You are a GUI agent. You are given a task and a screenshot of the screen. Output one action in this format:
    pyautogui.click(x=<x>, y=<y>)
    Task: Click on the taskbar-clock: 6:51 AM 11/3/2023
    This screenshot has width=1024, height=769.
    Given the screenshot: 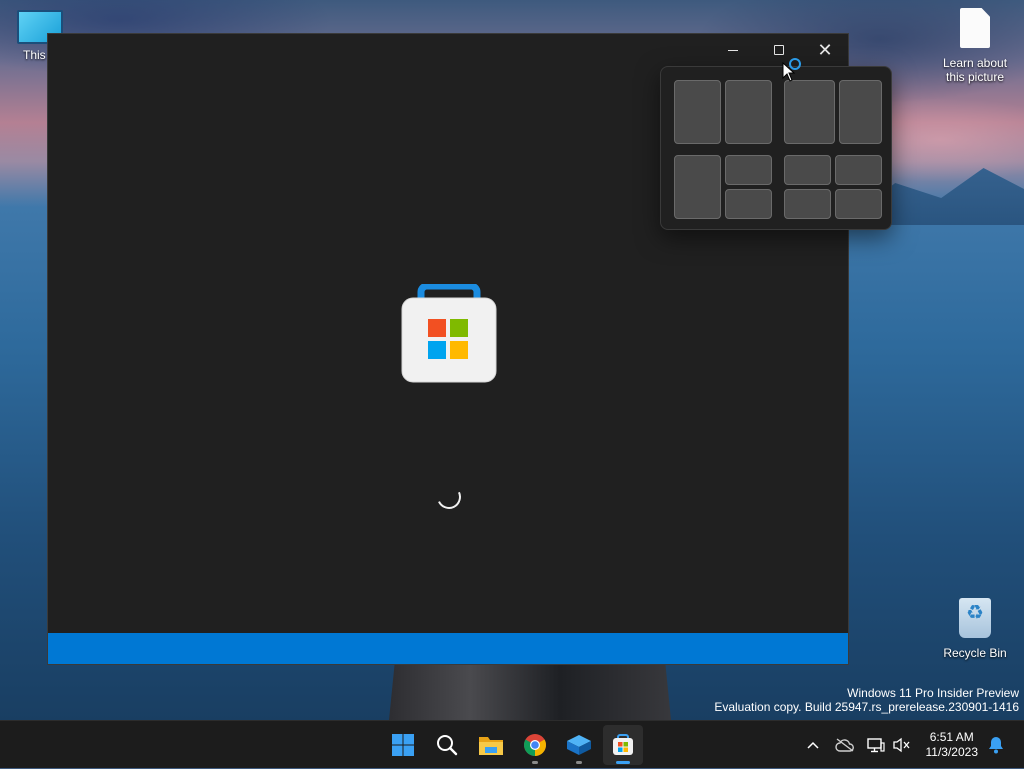 What is the action you would take?
    pyautogui.click(x=952, y=745)
    